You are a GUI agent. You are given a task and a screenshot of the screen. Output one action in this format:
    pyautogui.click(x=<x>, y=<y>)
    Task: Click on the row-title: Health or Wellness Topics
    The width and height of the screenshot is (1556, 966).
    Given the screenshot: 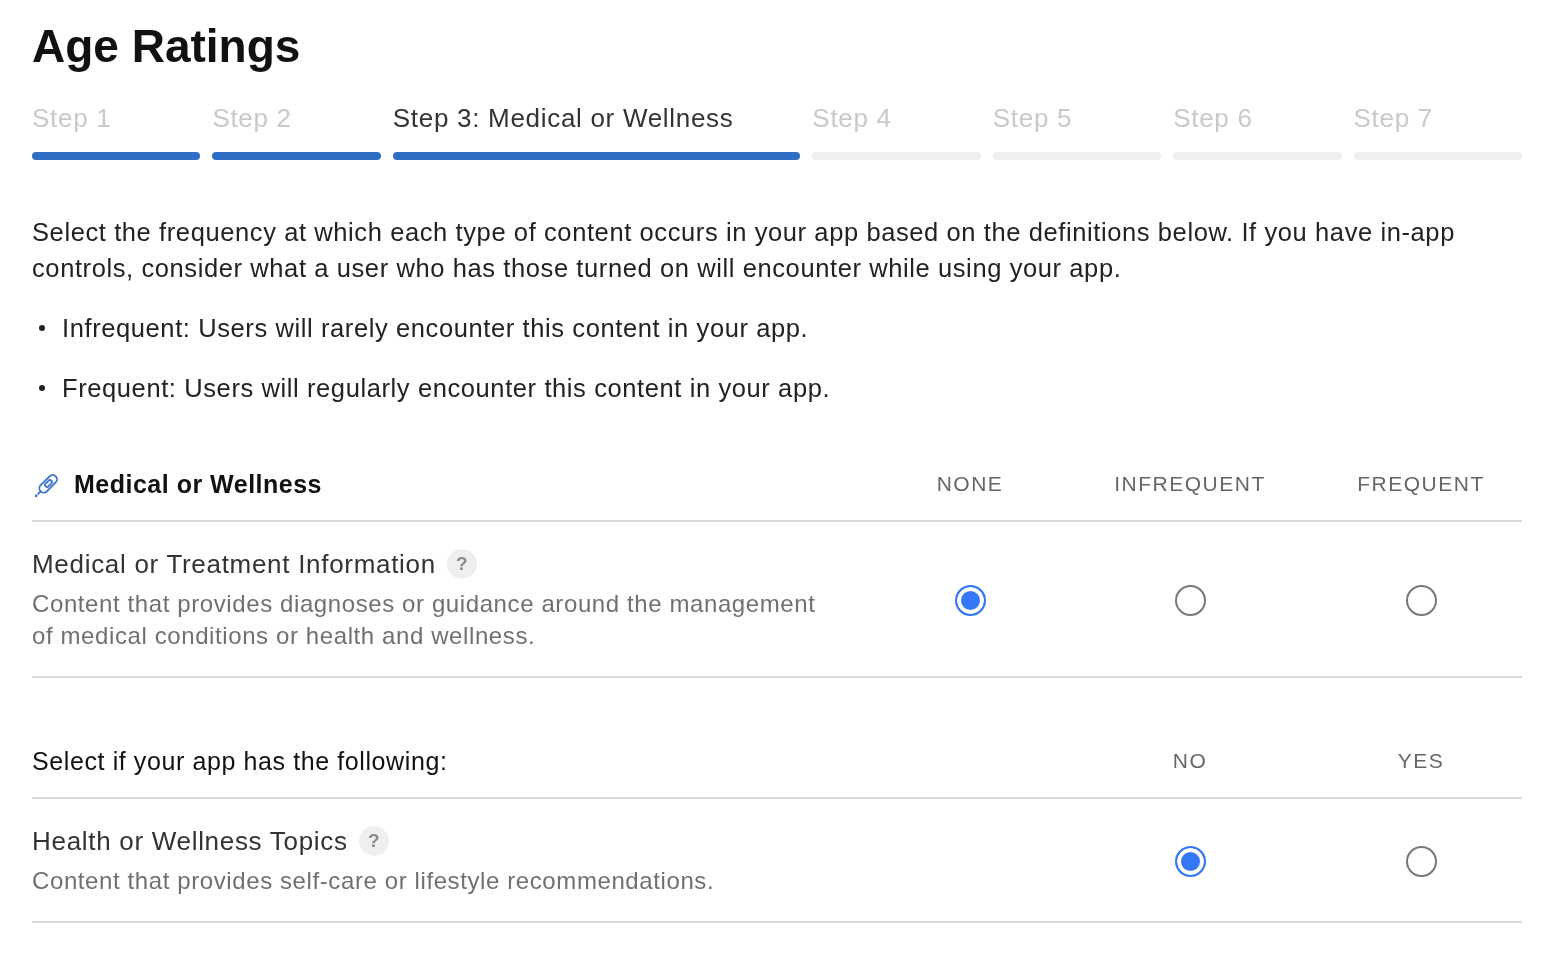 What is the action you would take?
    pyautogui.click(x=190, y=841)
    